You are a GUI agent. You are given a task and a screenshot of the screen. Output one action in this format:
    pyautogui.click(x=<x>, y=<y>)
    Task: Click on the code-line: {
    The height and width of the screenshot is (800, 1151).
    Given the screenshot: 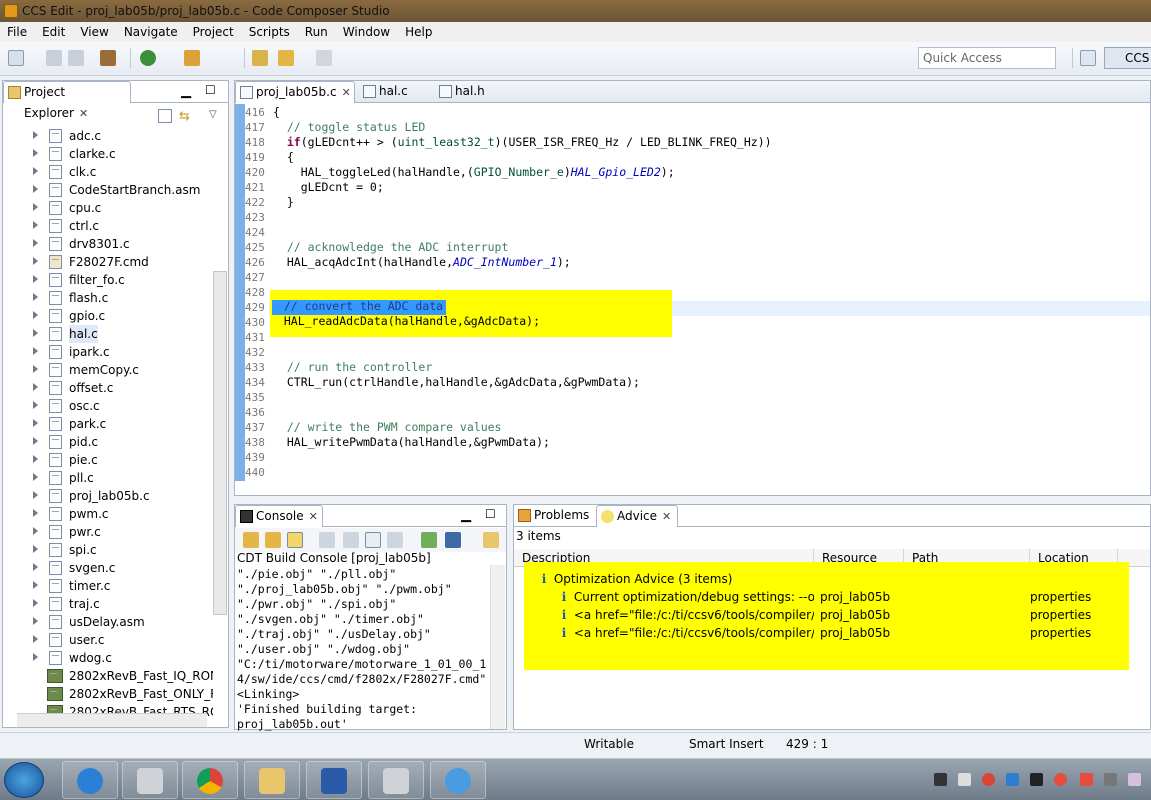 What is the action you would take?
    pyautogui.click(x=711, y=112)
    